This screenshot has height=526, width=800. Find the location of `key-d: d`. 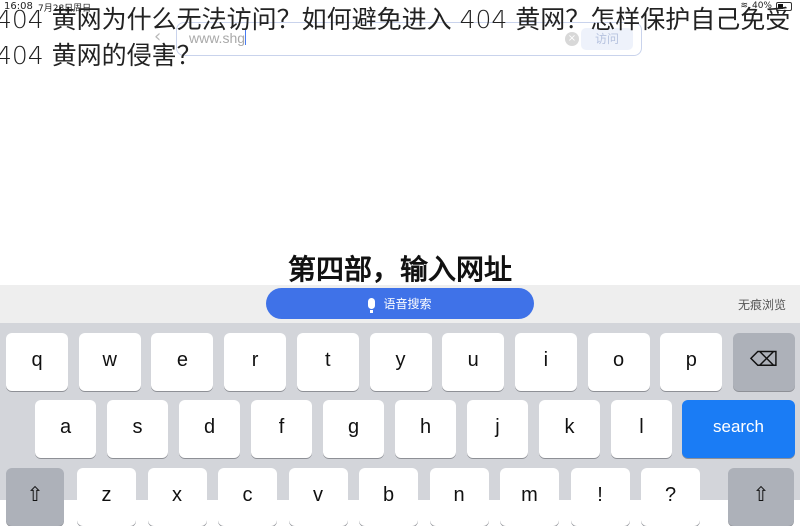

key-d: d is located at coordinates (209, 429).